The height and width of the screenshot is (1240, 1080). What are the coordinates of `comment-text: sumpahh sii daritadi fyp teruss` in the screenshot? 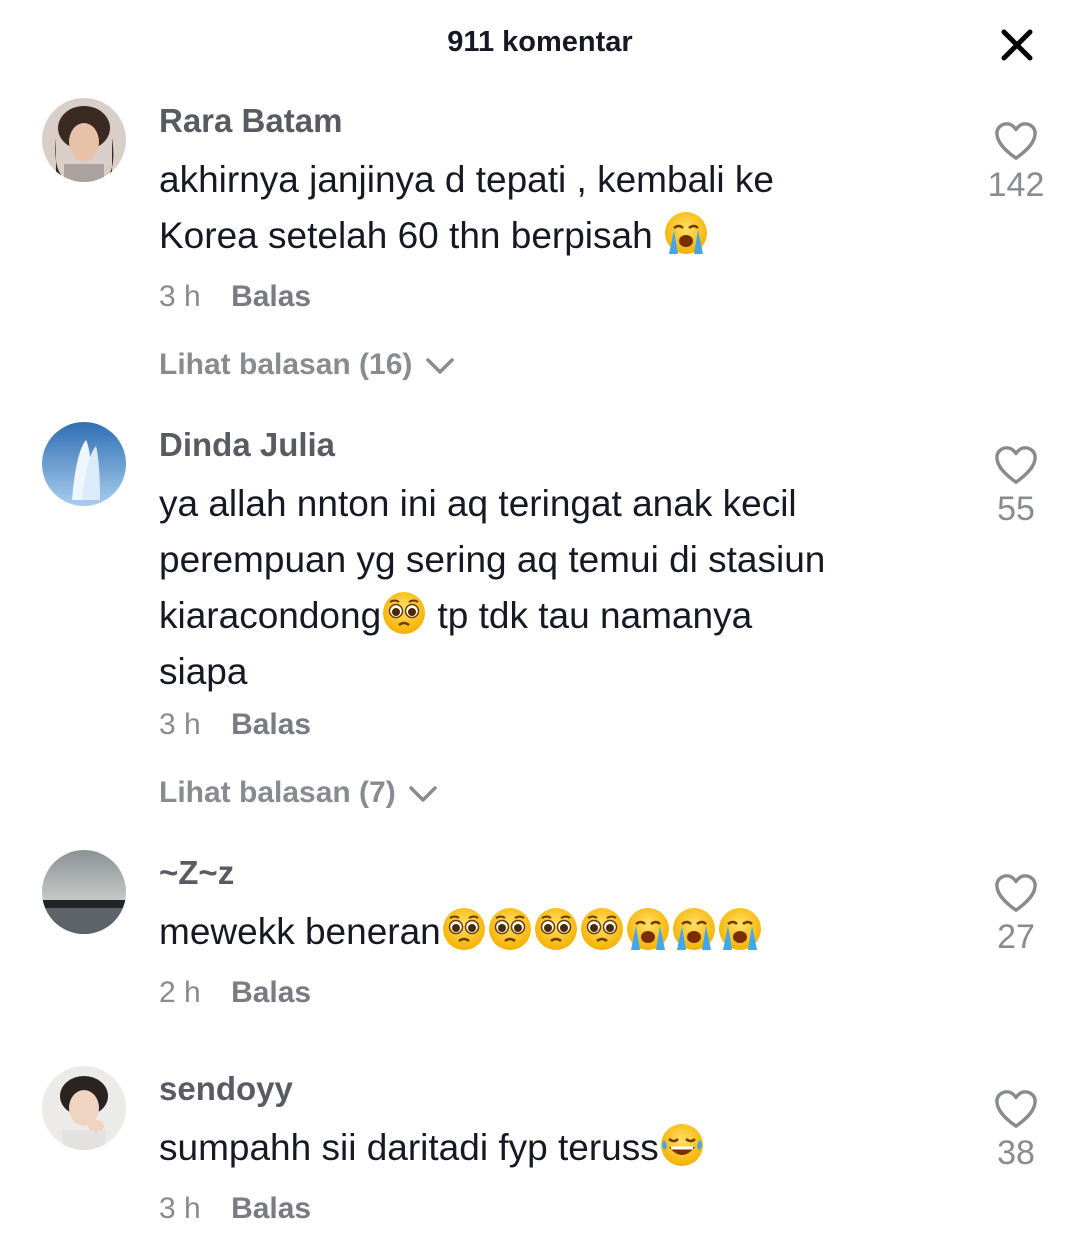 It's located at (554, 1148).